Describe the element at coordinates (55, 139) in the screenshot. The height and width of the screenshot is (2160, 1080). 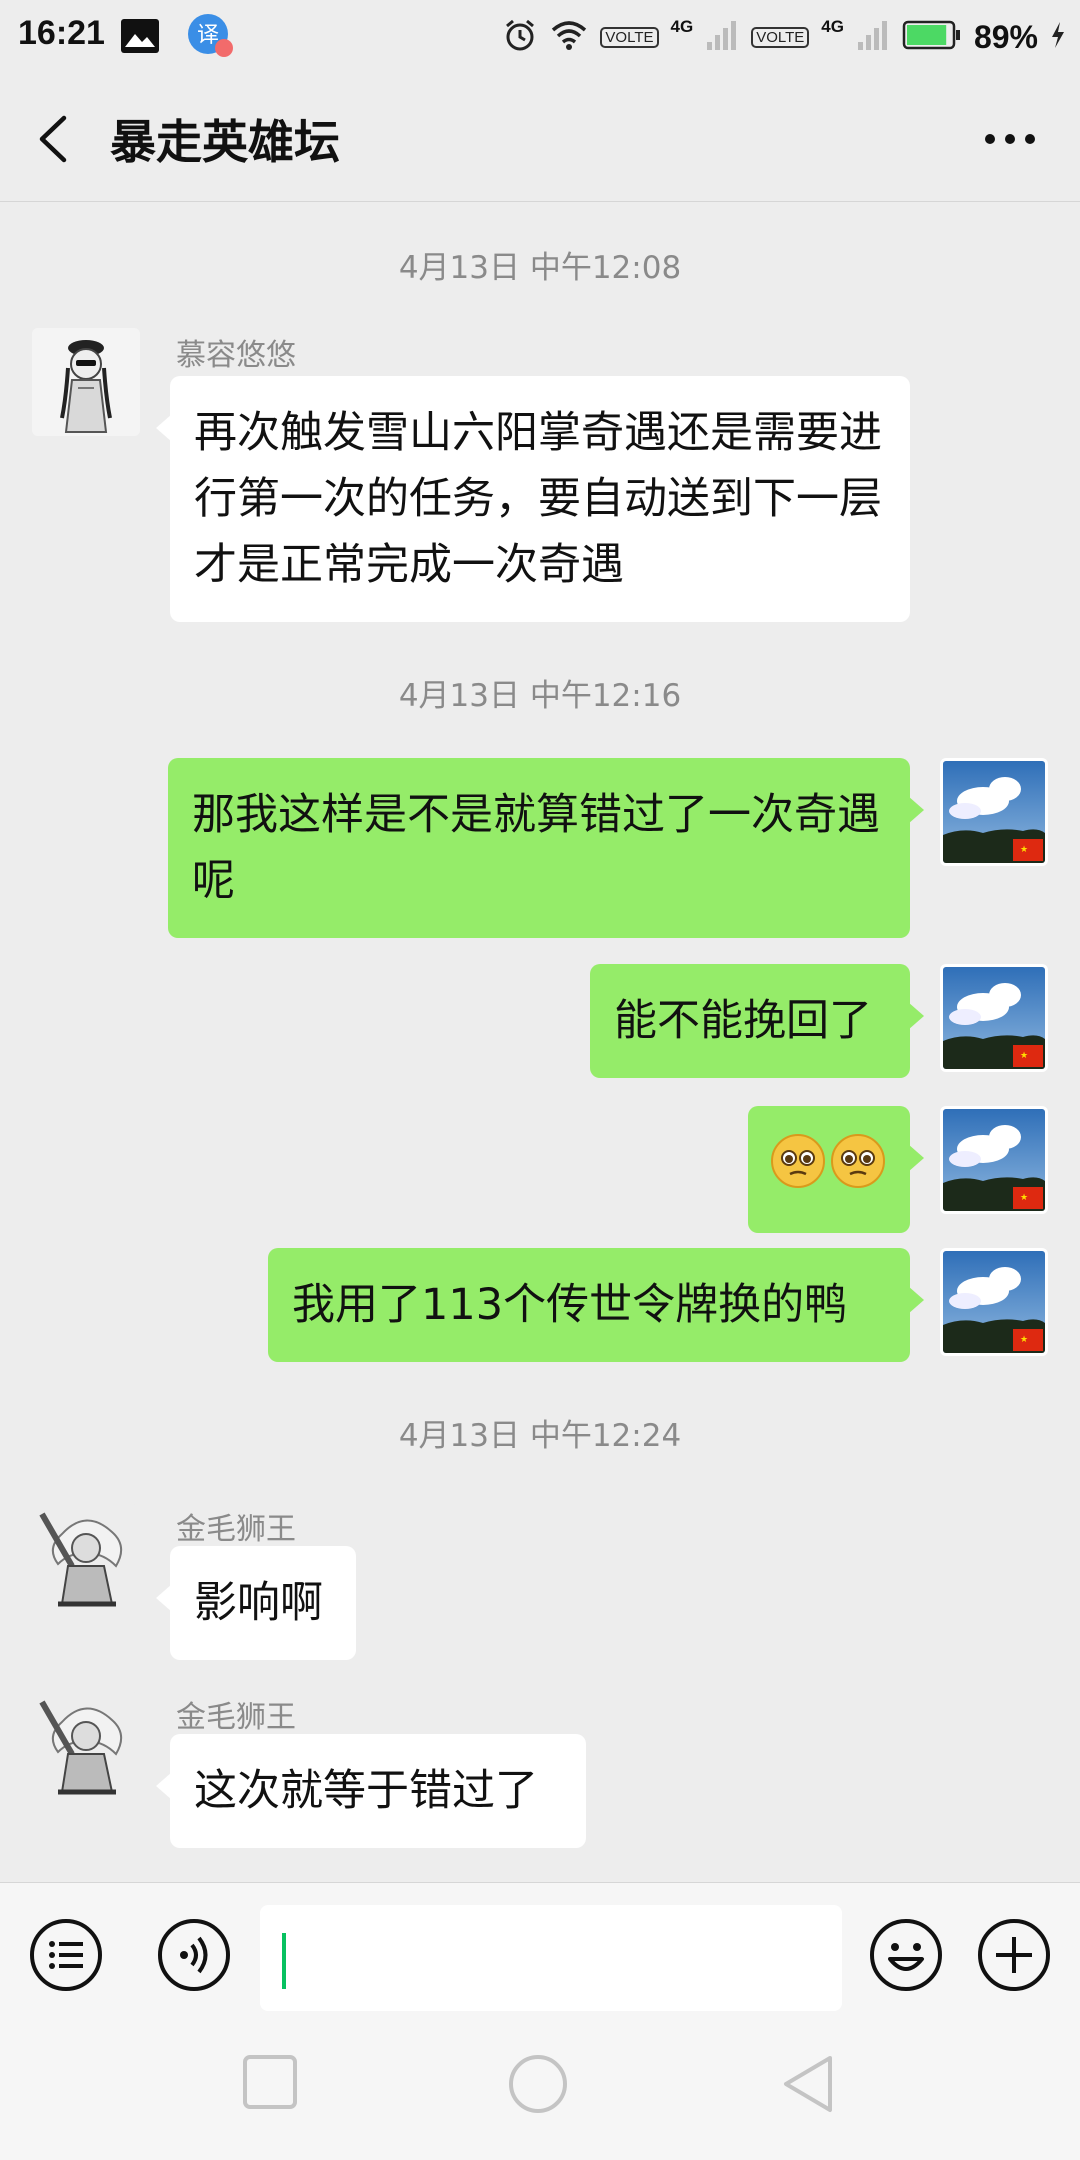
I see `chevron-left-icon` at that location.